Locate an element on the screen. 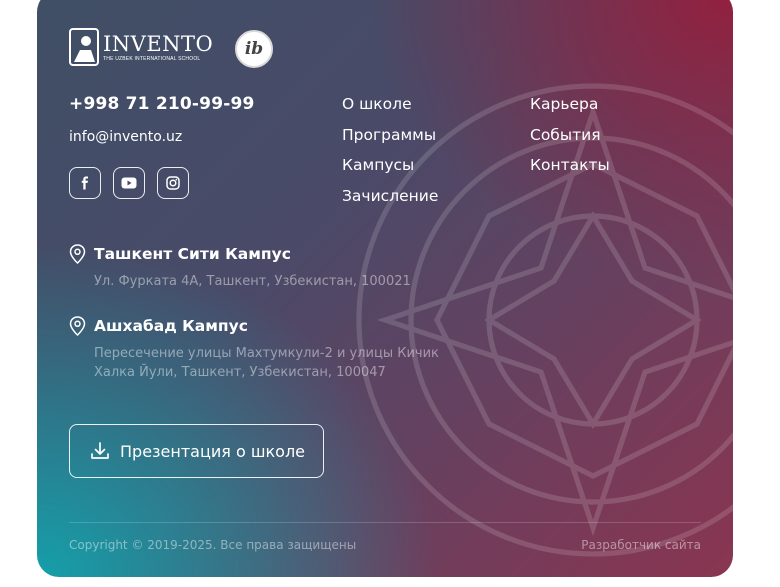 The image size is (780, 587). nav-link-admission: Зачисление is located at coordinates (390, 196).